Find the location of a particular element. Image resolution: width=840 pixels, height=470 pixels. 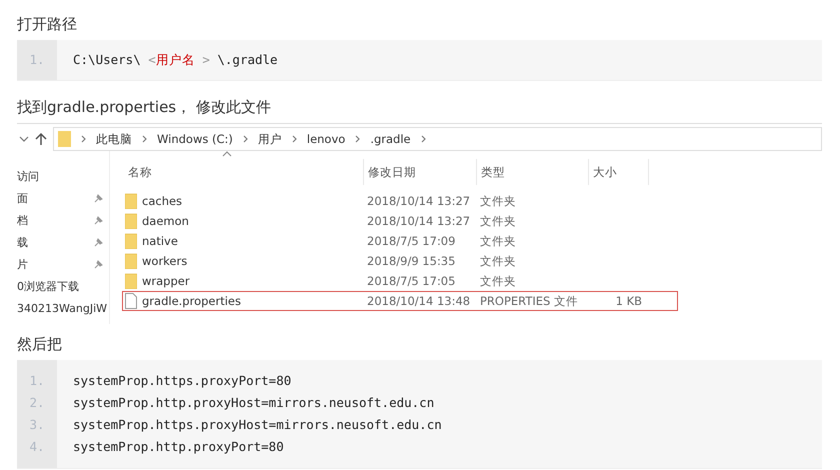

nav-pane-item: 载 is located at coordinates (22, 242).